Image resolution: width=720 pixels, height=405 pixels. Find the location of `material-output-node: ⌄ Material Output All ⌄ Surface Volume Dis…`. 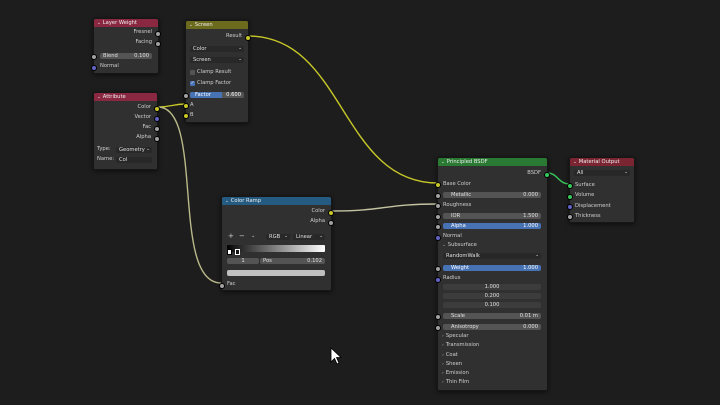

material-output-node: ⌄ Material Output All ⌄ Surface Volume Dis… is located at coordinates (601, 190).